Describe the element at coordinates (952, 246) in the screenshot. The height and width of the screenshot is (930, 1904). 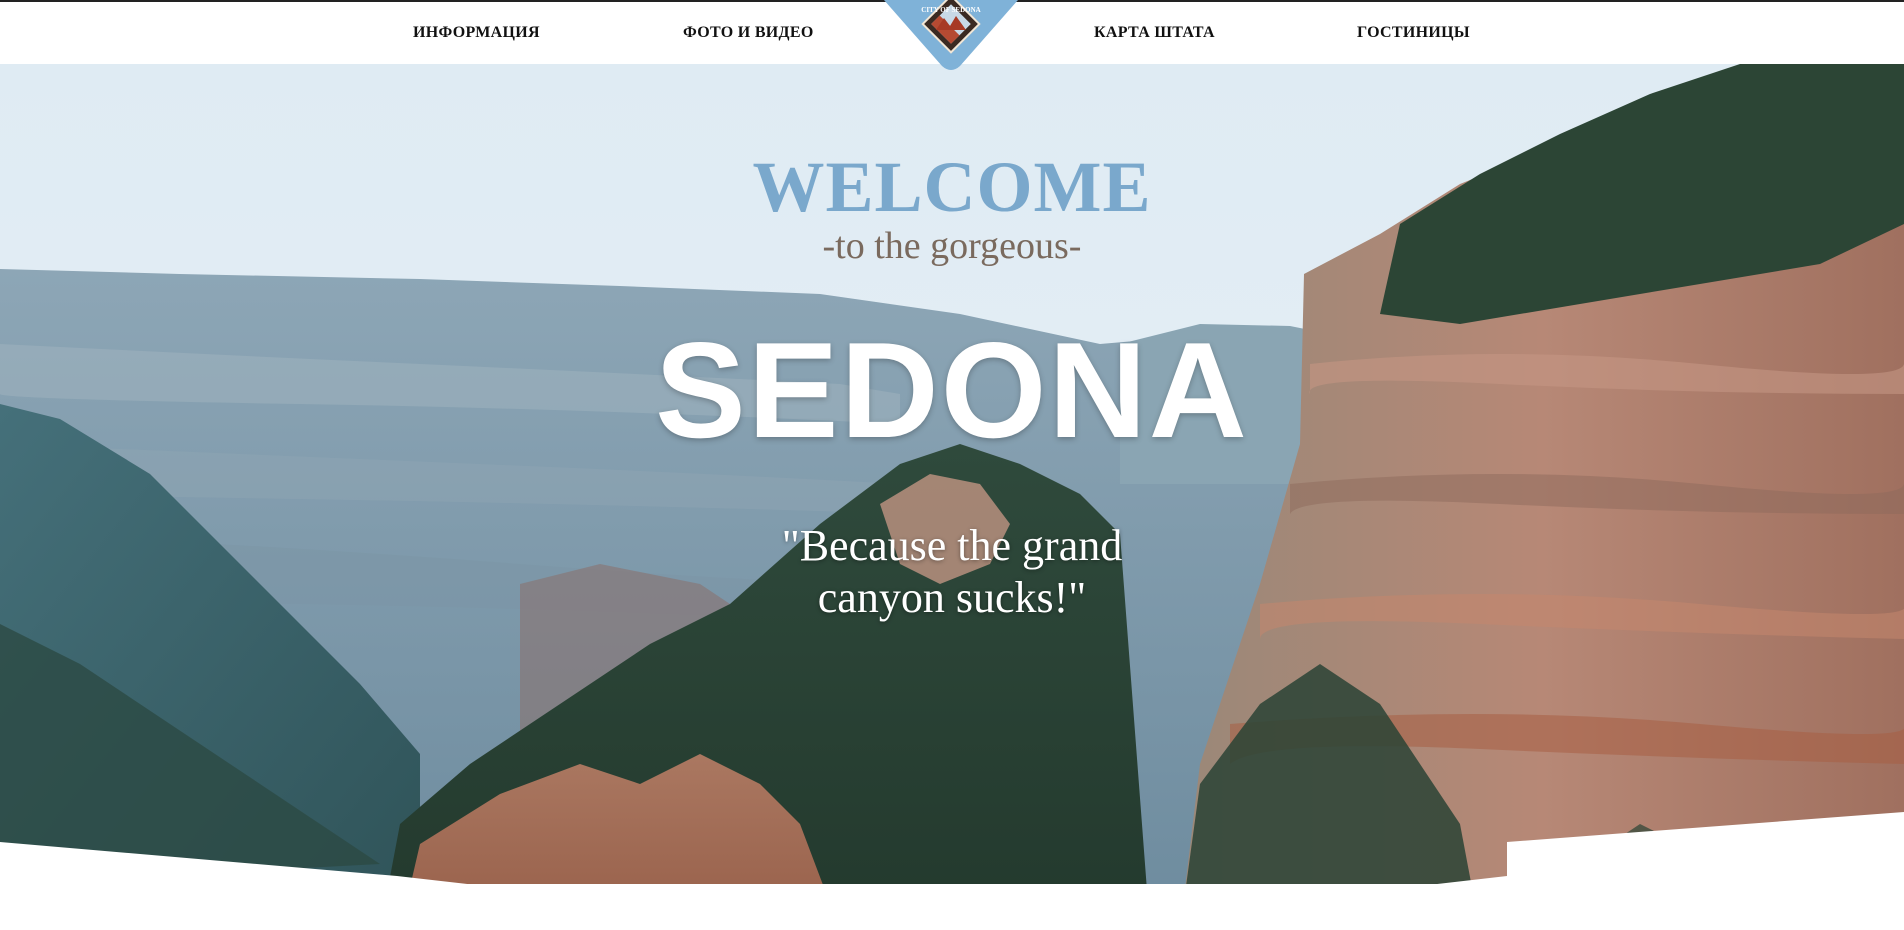
I see `hero-subtitle: -to the gorgeous-` at that location.